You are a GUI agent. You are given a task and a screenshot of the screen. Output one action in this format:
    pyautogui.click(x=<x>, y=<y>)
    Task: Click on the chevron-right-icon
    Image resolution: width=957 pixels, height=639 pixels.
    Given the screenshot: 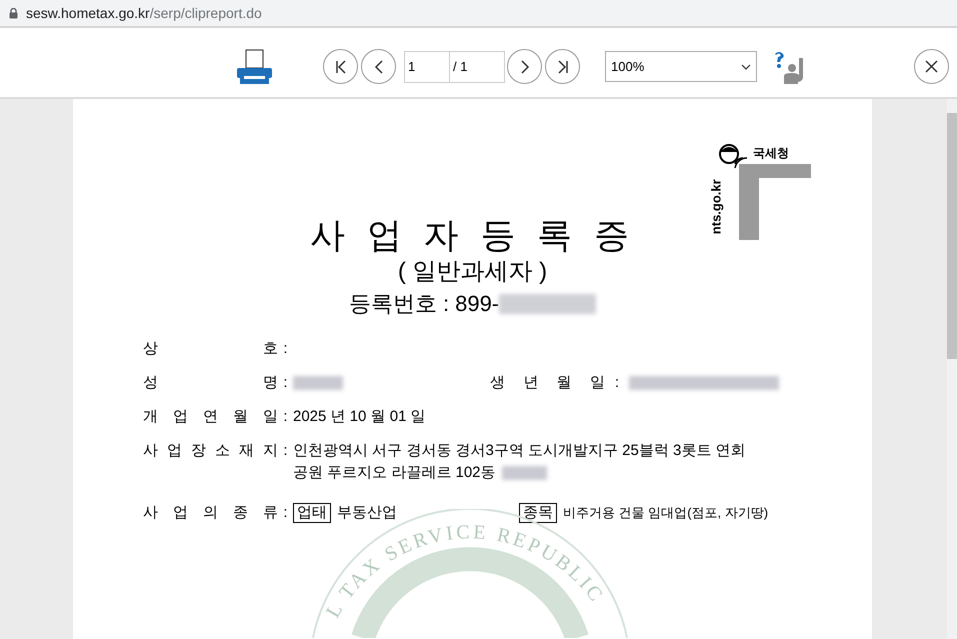 What is the action you would take?
    pyautogui.click(x=525, y=67)
    